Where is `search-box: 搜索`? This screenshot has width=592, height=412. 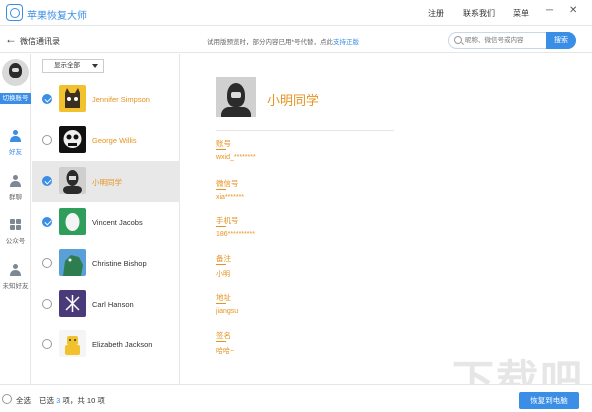 search-box: 搜索 is located at coordinates (512, 40).